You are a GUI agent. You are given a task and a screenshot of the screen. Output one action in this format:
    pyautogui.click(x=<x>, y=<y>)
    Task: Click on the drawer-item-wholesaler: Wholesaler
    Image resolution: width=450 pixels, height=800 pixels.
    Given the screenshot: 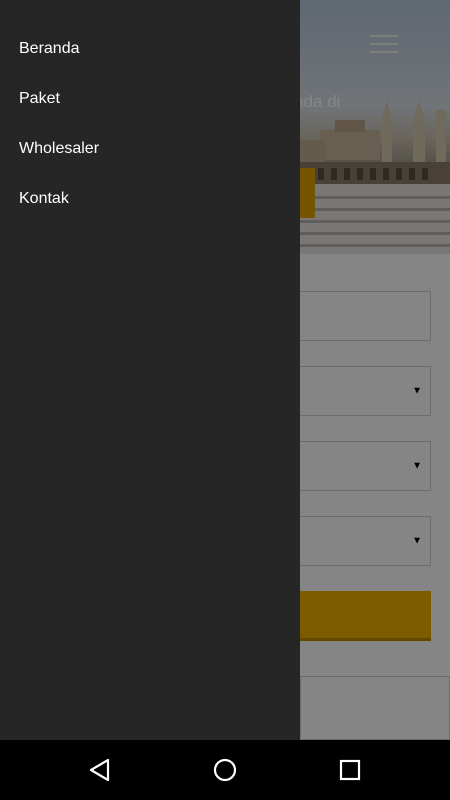 What is the action you would take?
    pyautogui.click(x=59, y=149)
    